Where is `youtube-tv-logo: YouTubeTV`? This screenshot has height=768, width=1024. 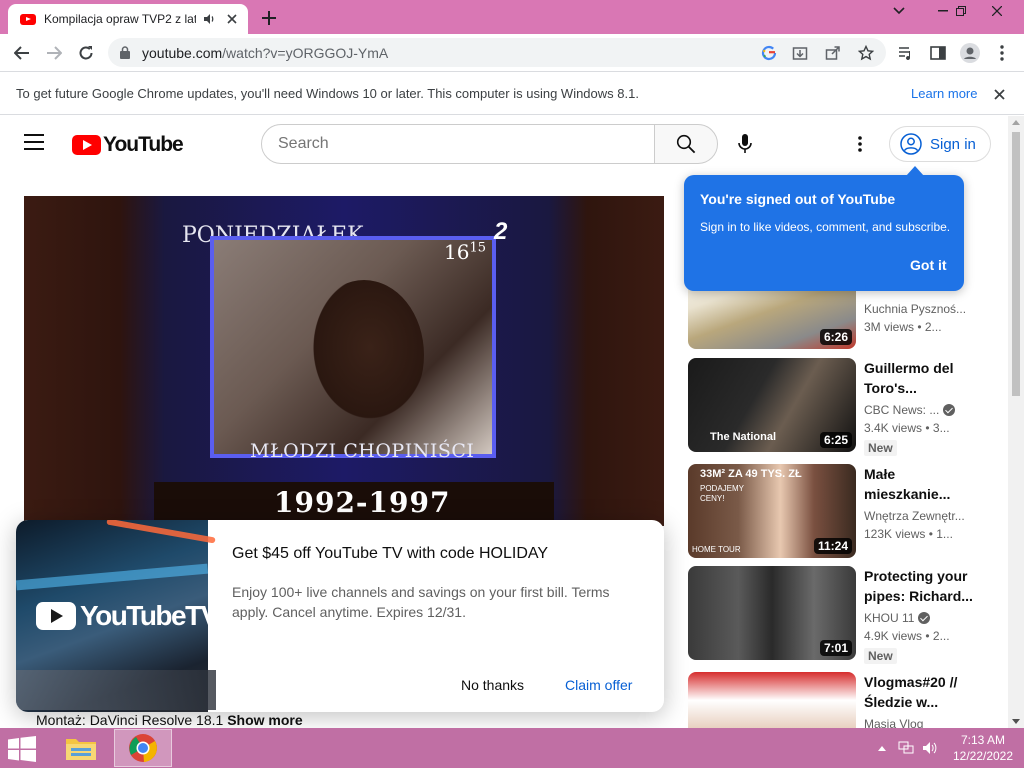 youtube-tv-logo: YouTubeTV is located at coordinates (127, 616).